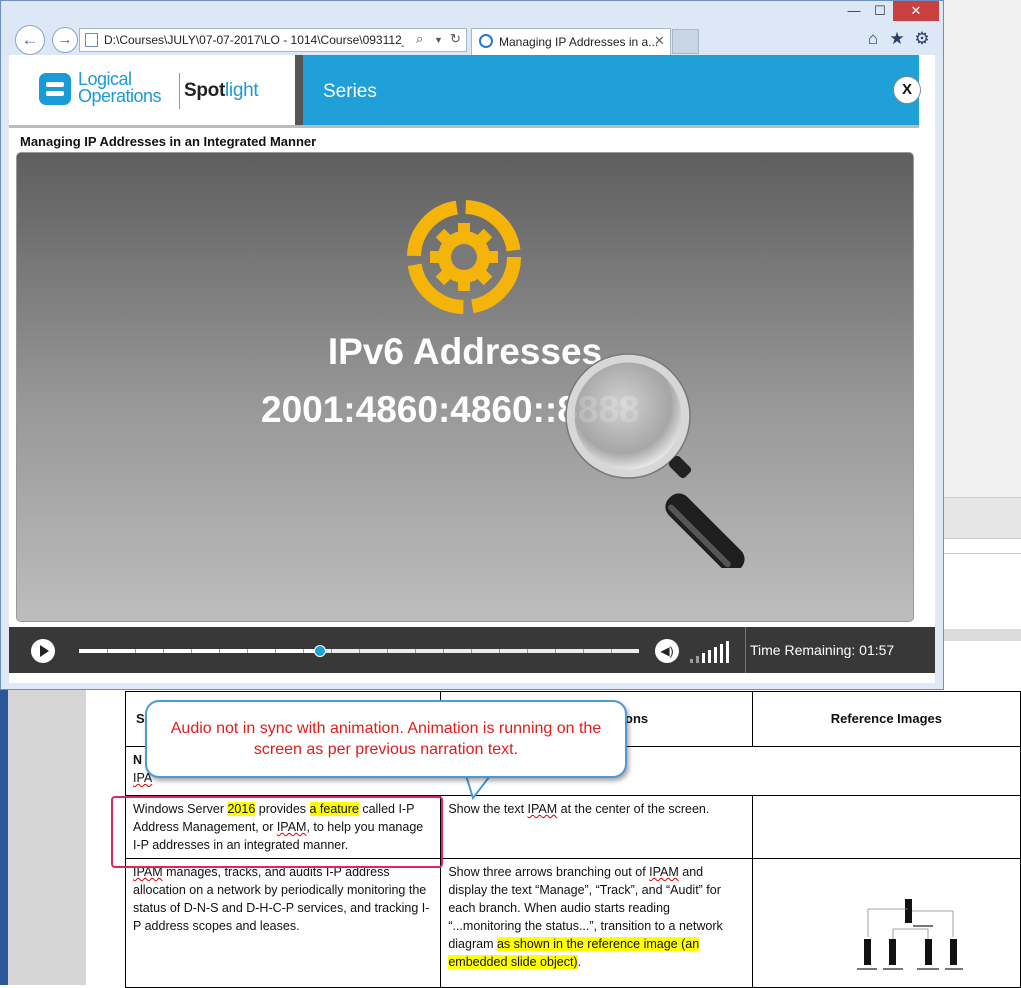 Image resolution: width=1021 pixels, height=988 pixels. What do you see at coordinates (907, 90) in the screenshot?
I see `close-player-button: X` at bounding box center [907, 90].